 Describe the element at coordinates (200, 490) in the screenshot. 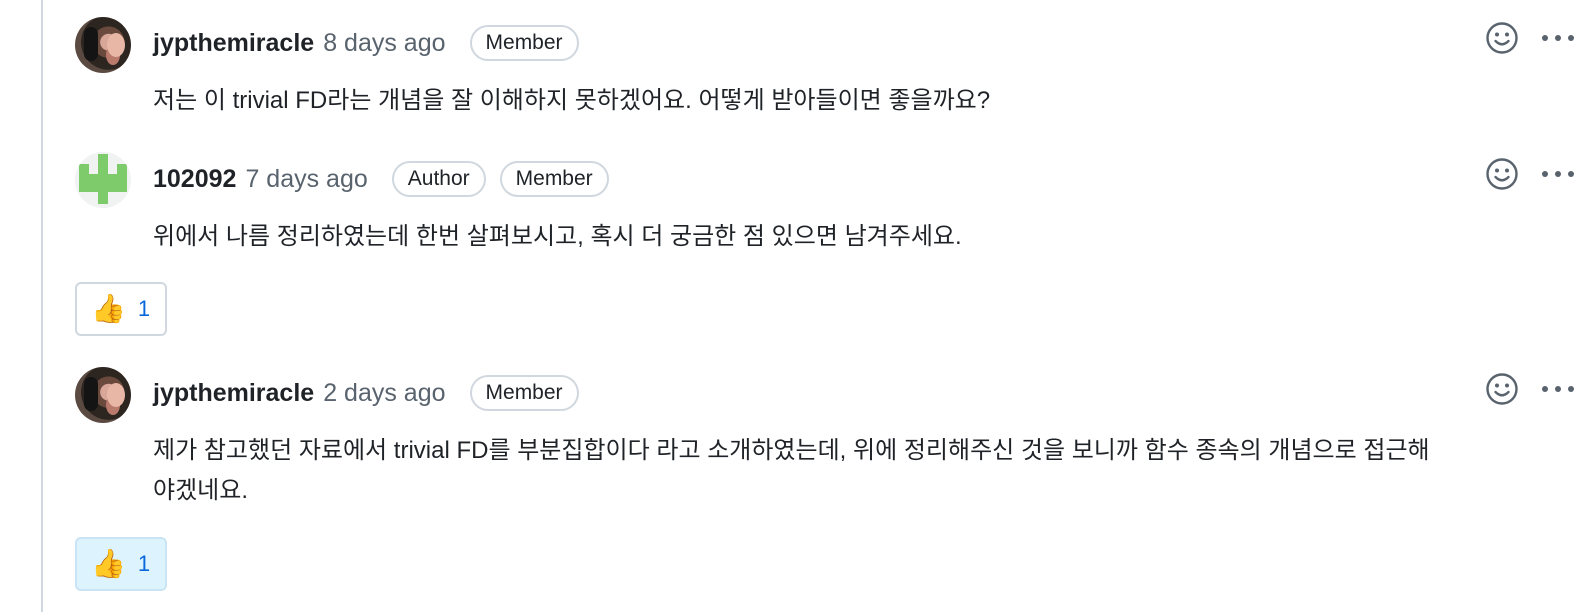

I see `comment-body-line: 야겠네요.` at that location.